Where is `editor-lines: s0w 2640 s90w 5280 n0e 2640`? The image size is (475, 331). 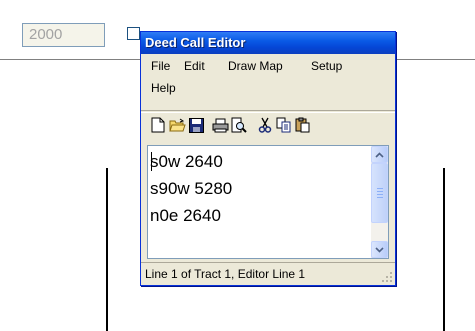 editor-lines: s0w 2640 s90w 5280 n0e 2640 is located at coordinates (258, 188).